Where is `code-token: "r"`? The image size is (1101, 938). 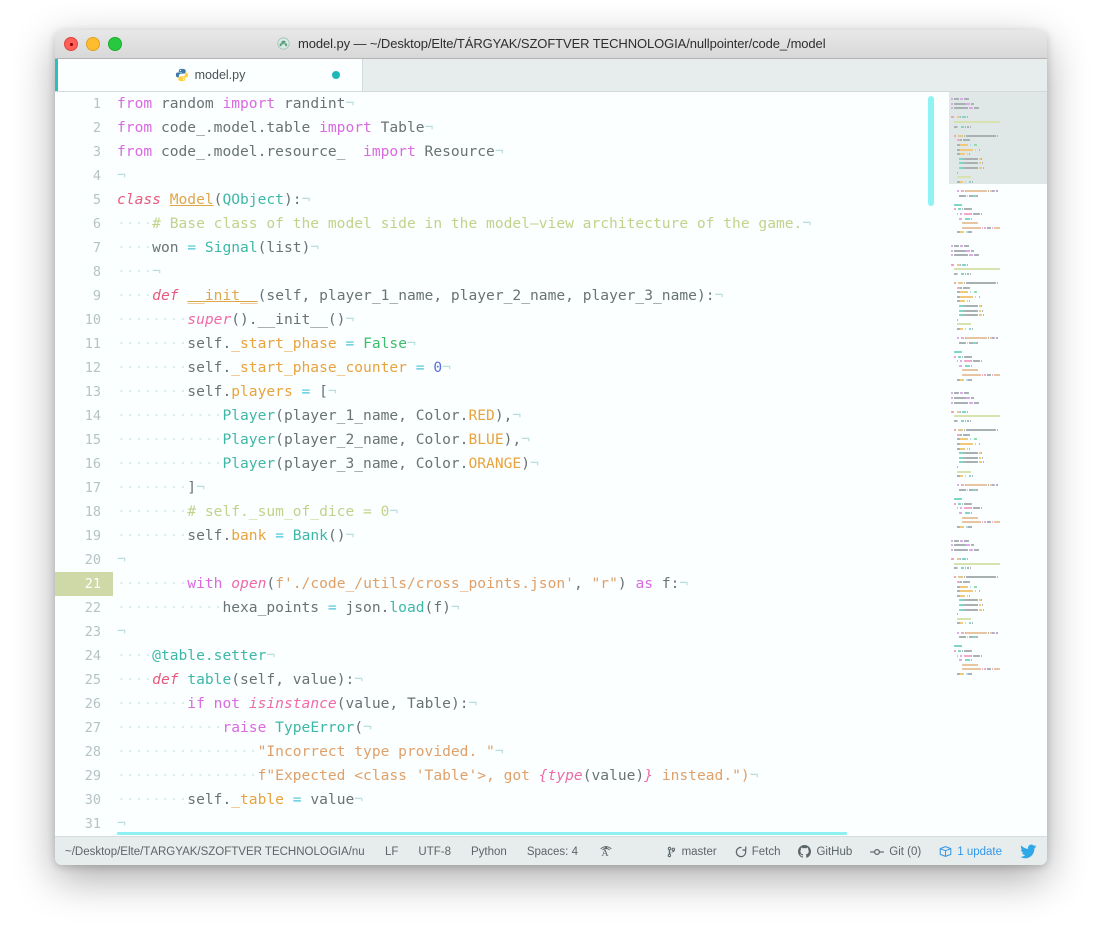
code-token: "r" is located at coordinates (604, 583).